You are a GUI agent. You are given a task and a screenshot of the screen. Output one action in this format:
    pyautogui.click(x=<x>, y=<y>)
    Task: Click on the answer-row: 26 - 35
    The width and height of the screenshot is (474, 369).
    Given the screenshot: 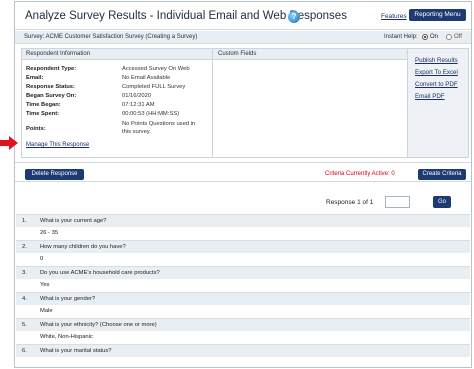 What is the action you would take?
    pyautogui.click(x=243, y=233)
    